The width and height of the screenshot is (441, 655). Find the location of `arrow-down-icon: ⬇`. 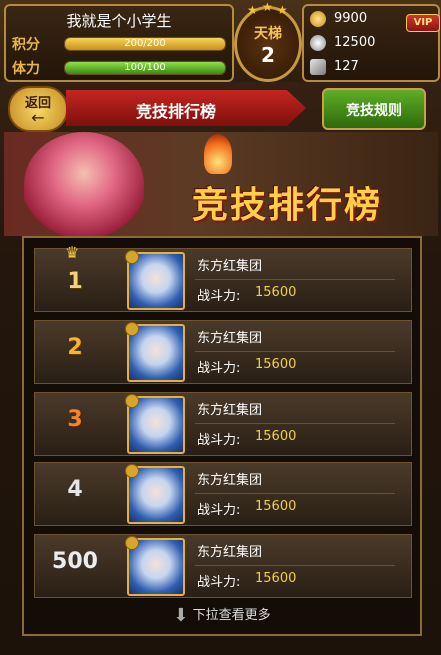

arrow-down-icon: ⬇ is located at coordinates (181, 615).